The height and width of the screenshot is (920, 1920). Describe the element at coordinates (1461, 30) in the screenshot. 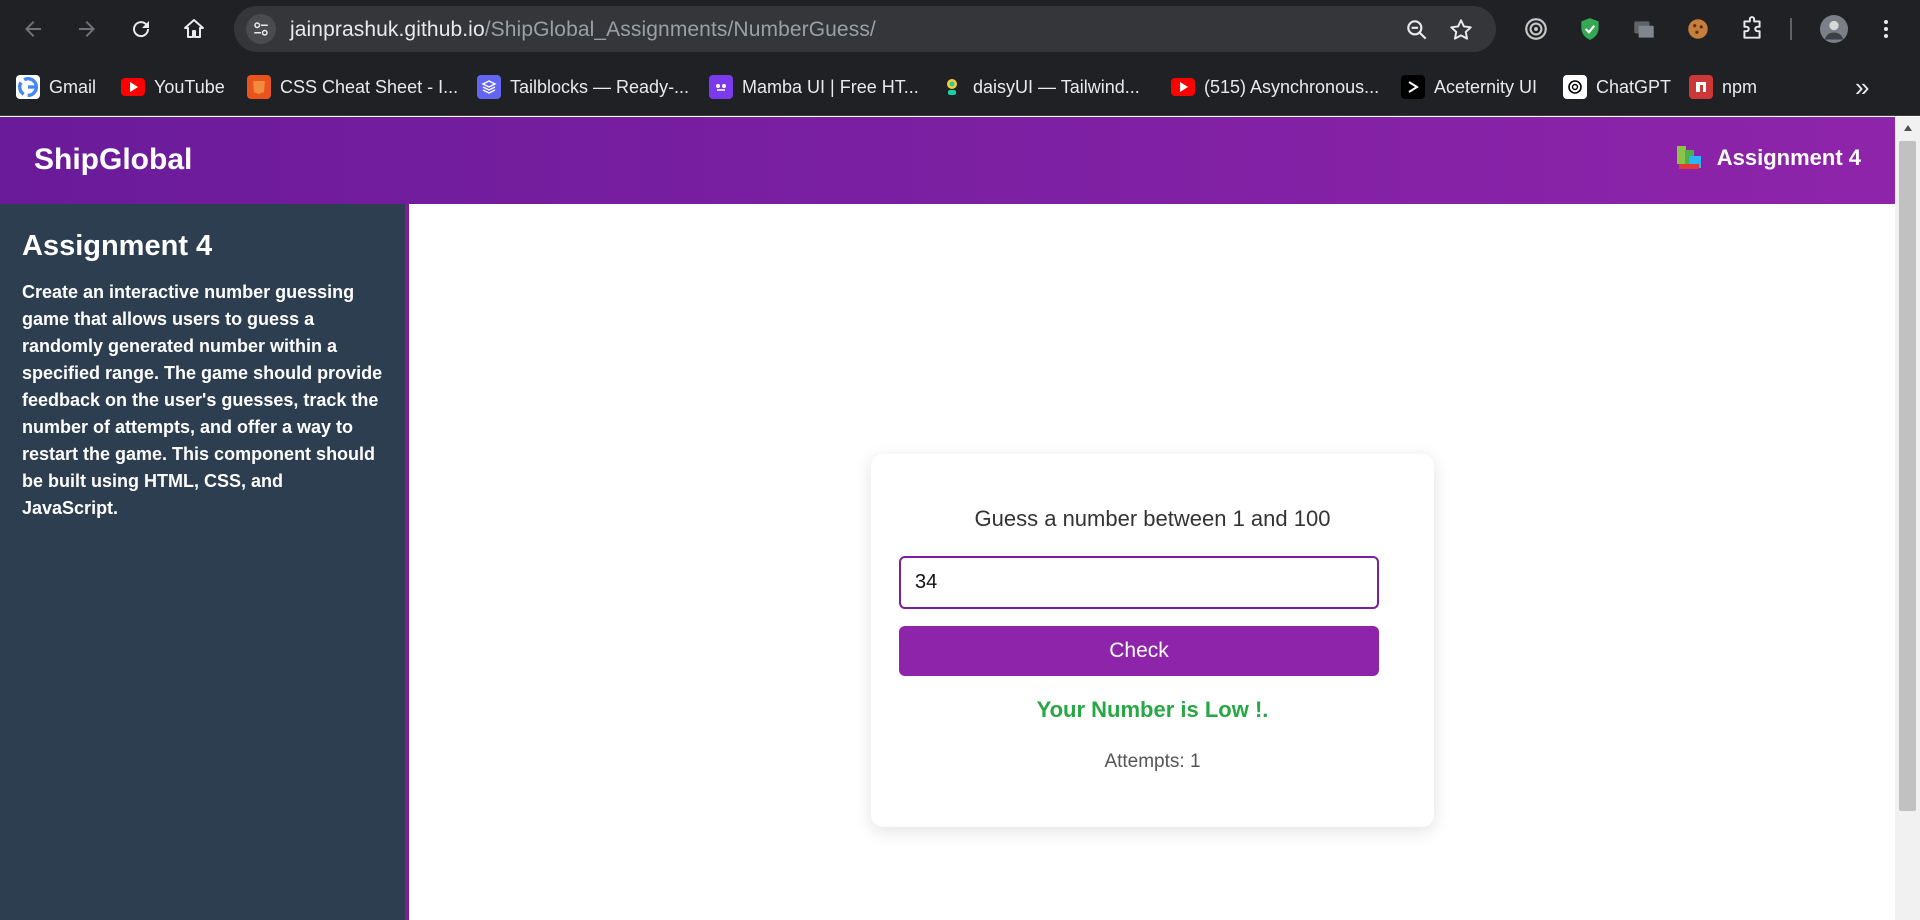

I see `bookmark-star-icon` at that location.